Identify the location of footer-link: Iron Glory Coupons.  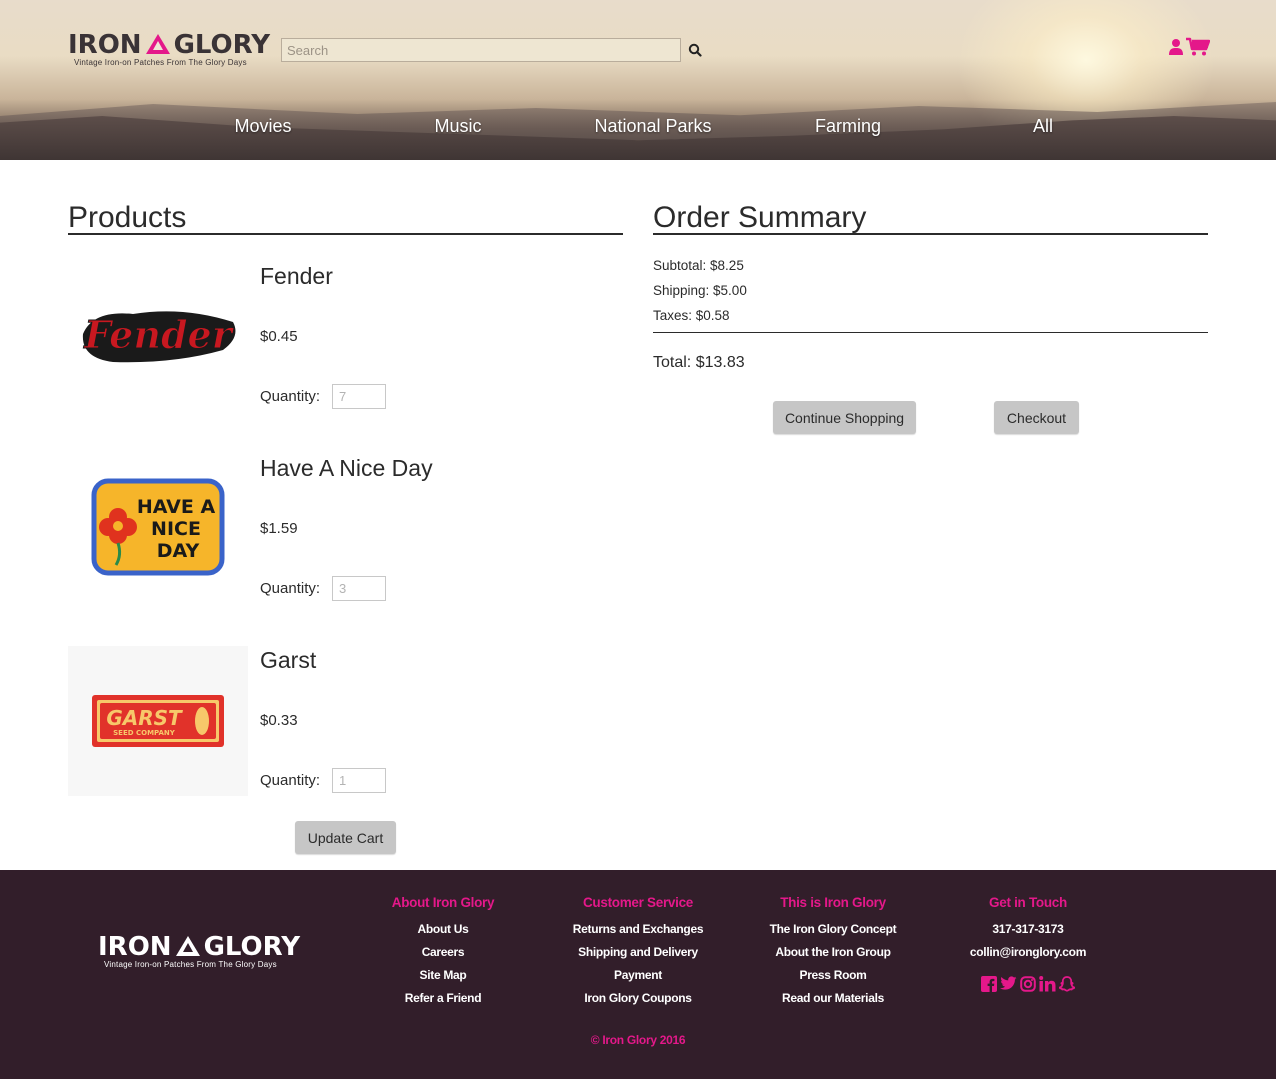
(638, 998).